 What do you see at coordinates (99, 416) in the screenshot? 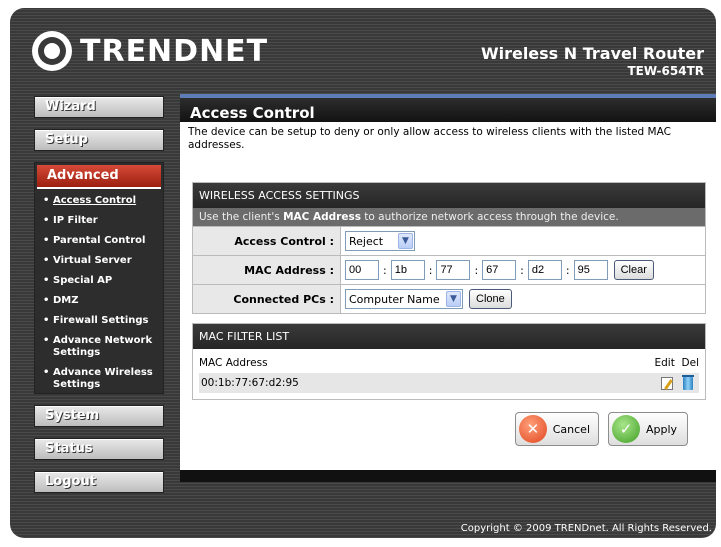
I see `nav-system-button: System` at bounding box center [99, 416].